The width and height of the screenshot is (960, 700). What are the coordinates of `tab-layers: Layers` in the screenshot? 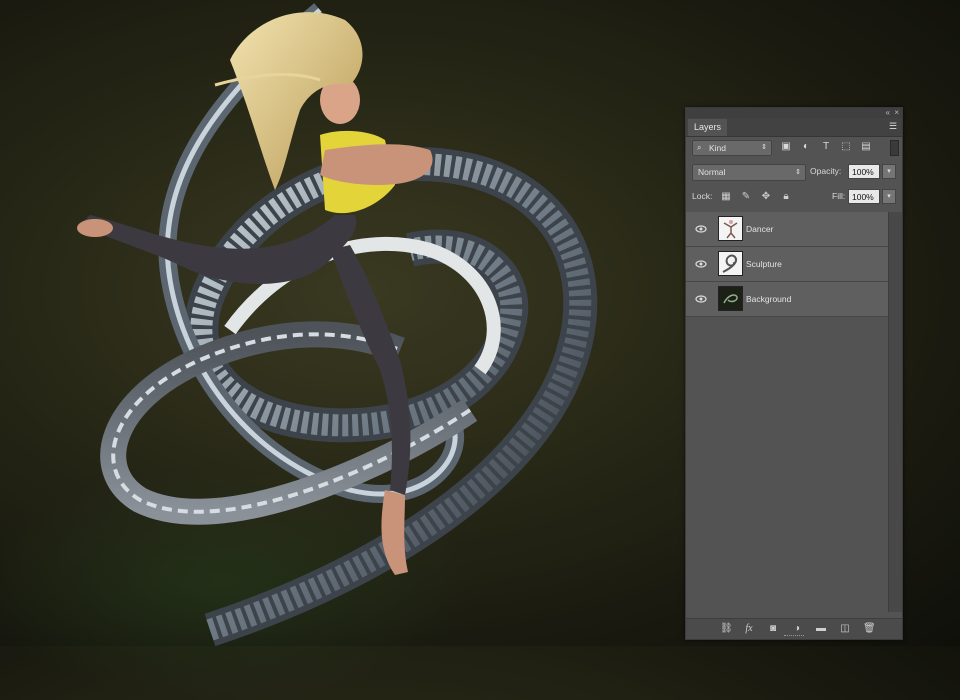 It's located at (708, 127).